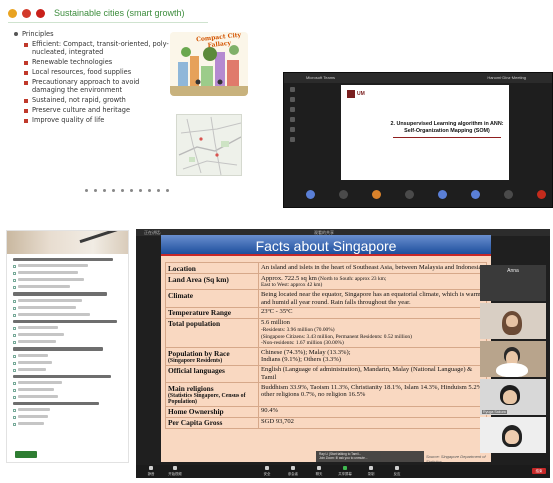  What do you see at coordinates (292, 139) in the screenshot?
I see `files-icon` at bounding box center [292, 139].